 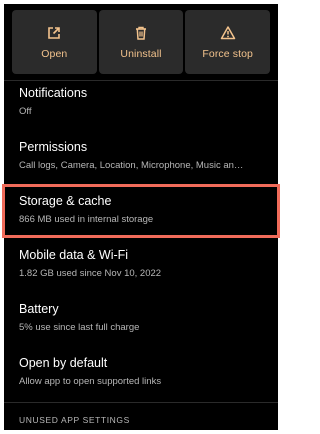 What do you see at coordinates (54, 33) in the screenshot?
I see `open-external-icon` at bounding box center [54, 33].